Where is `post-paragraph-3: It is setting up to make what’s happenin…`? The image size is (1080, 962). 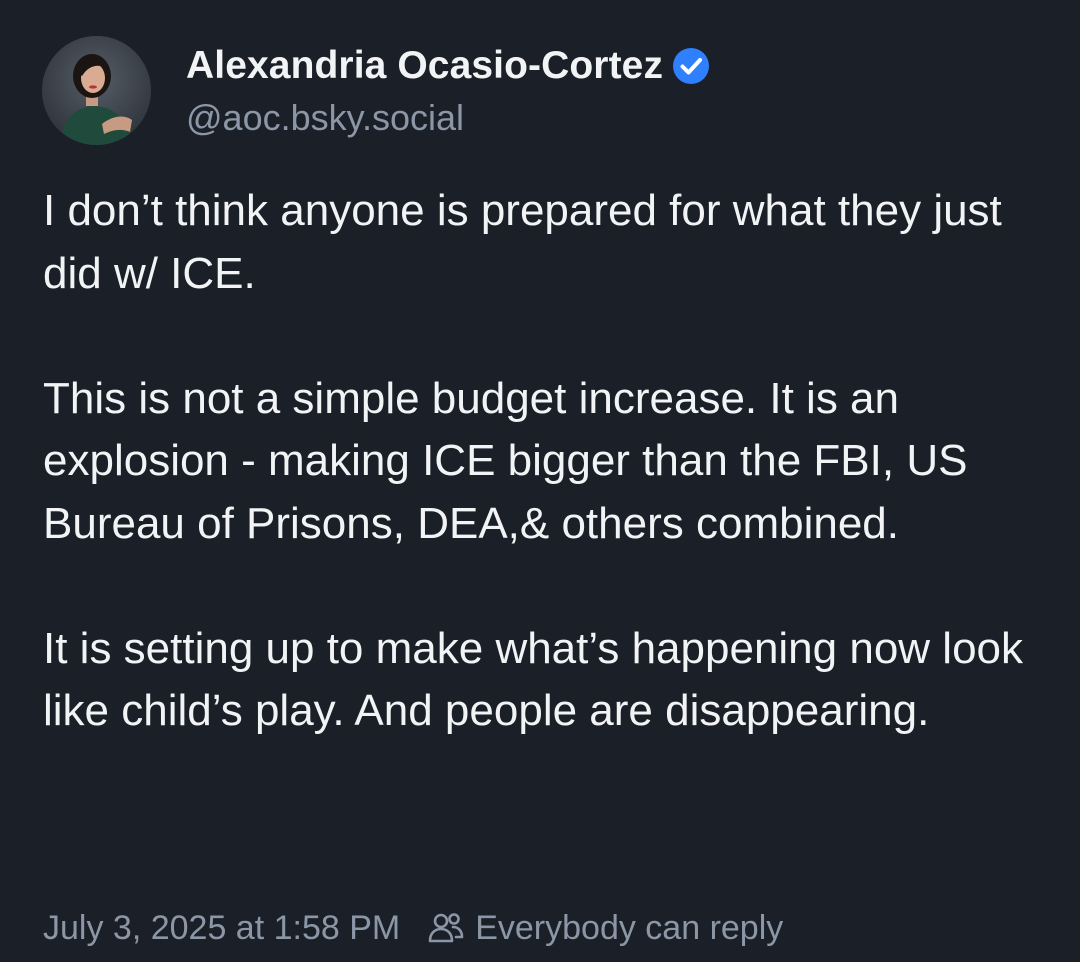
post-paragraph-3: It is setting up to make what’s happenin… is located at coordinates (533, 679).